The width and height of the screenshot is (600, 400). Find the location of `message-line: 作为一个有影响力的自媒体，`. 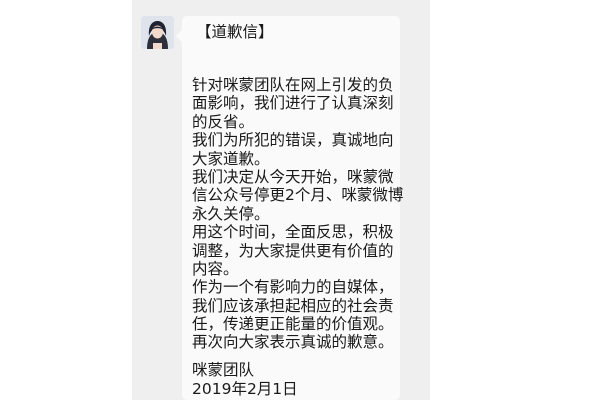

message-line: 作为一个有影响力的自媒体， is located at coordinates (293, 287).